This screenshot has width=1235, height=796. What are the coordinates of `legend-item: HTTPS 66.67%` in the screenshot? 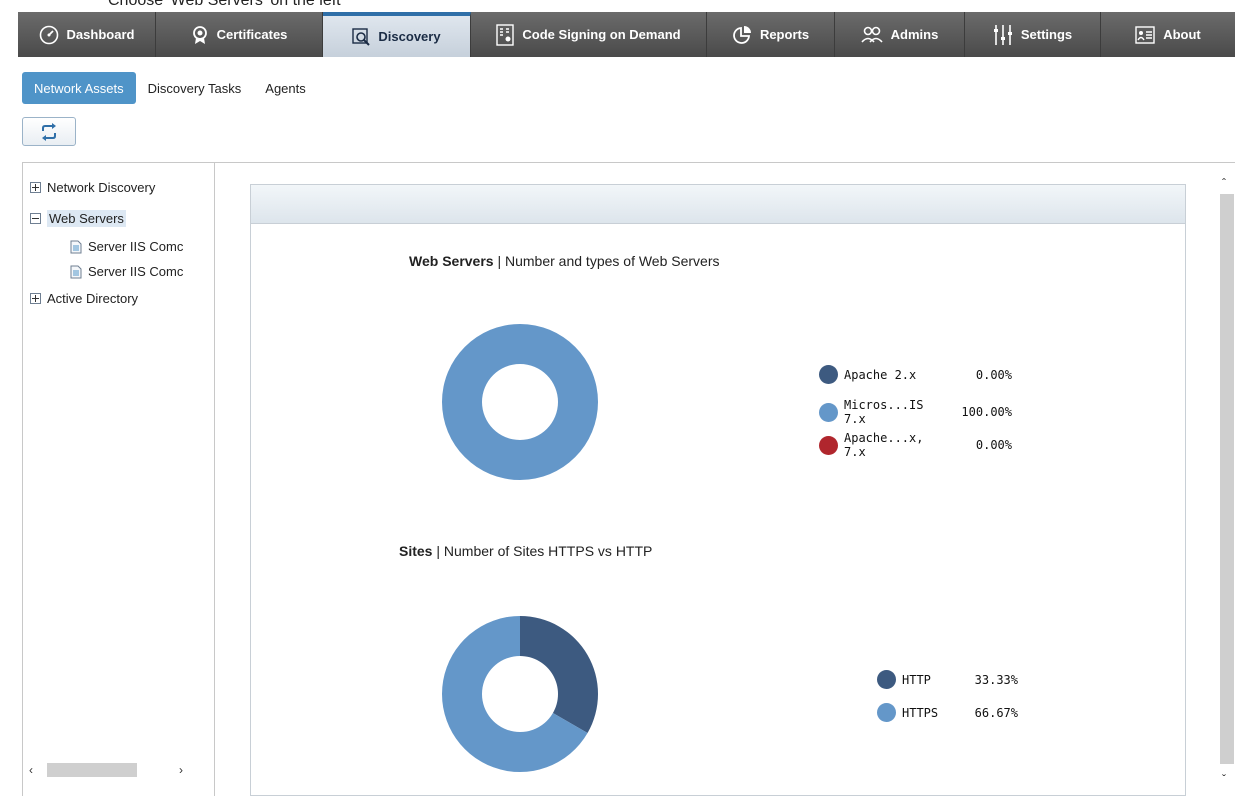 It's located at (947, 712).